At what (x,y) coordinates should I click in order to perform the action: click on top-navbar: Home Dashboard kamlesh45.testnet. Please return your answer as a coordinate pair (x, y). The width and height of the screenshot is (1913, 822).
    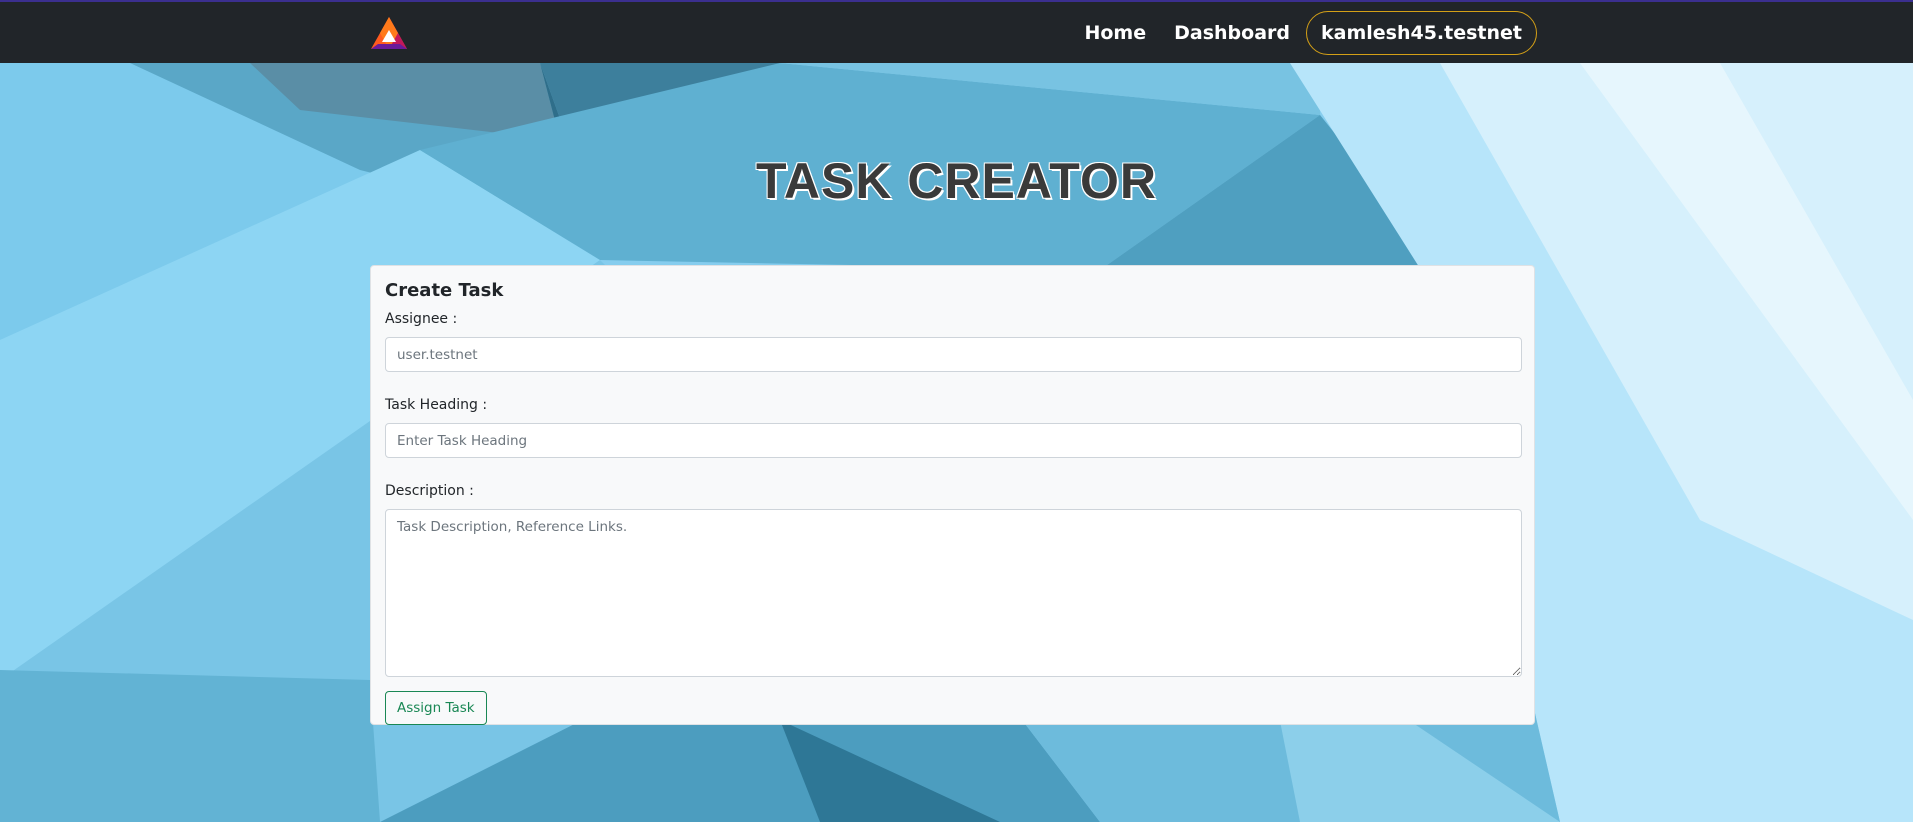
    Looking at the image, I should click on (956, 31).